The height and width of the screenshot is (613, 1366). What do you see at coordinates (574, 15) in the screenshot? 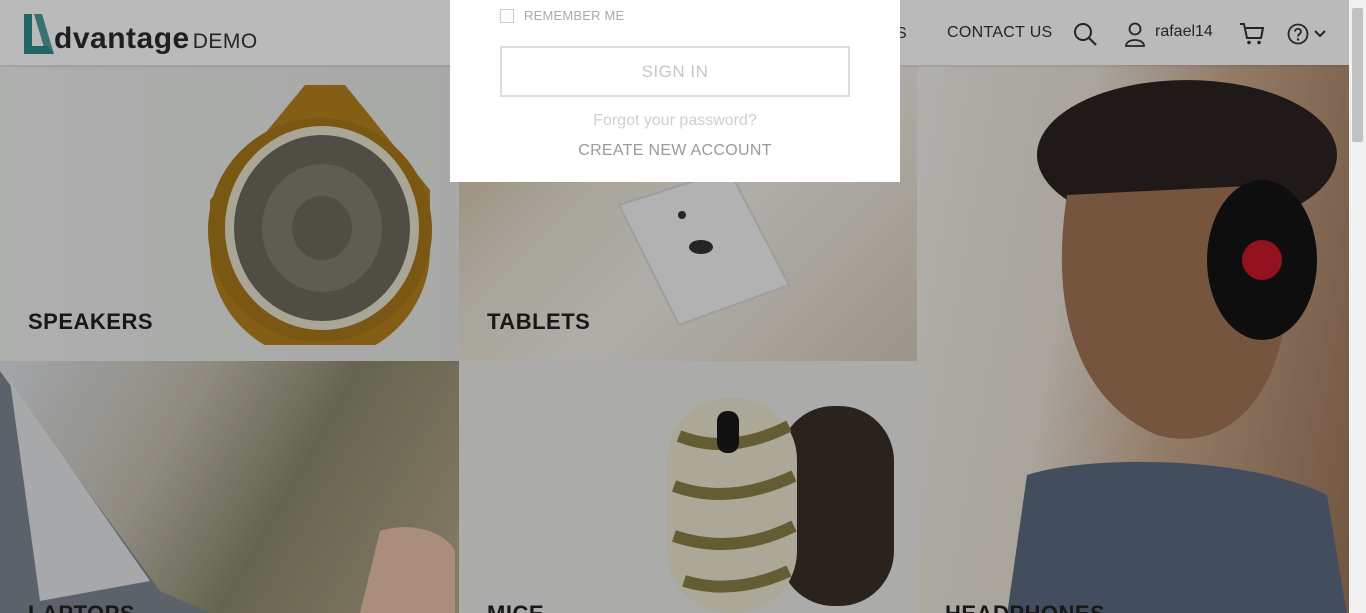
I see `remember-me-label: REMEMBER ME` at bounding box center [574, 15].